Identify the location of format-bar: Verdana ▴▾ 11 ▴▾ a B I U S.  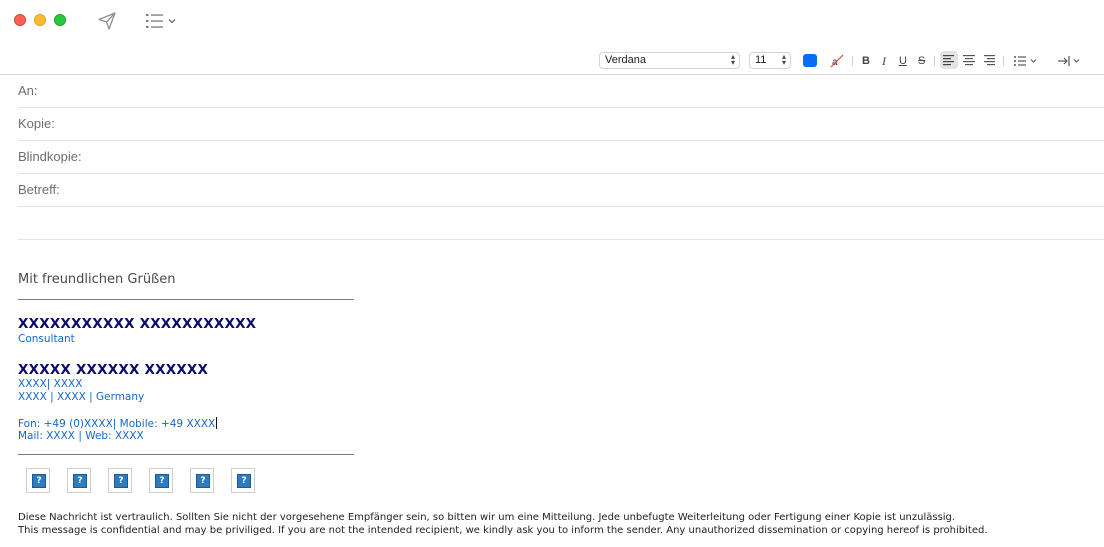
(552, 60).